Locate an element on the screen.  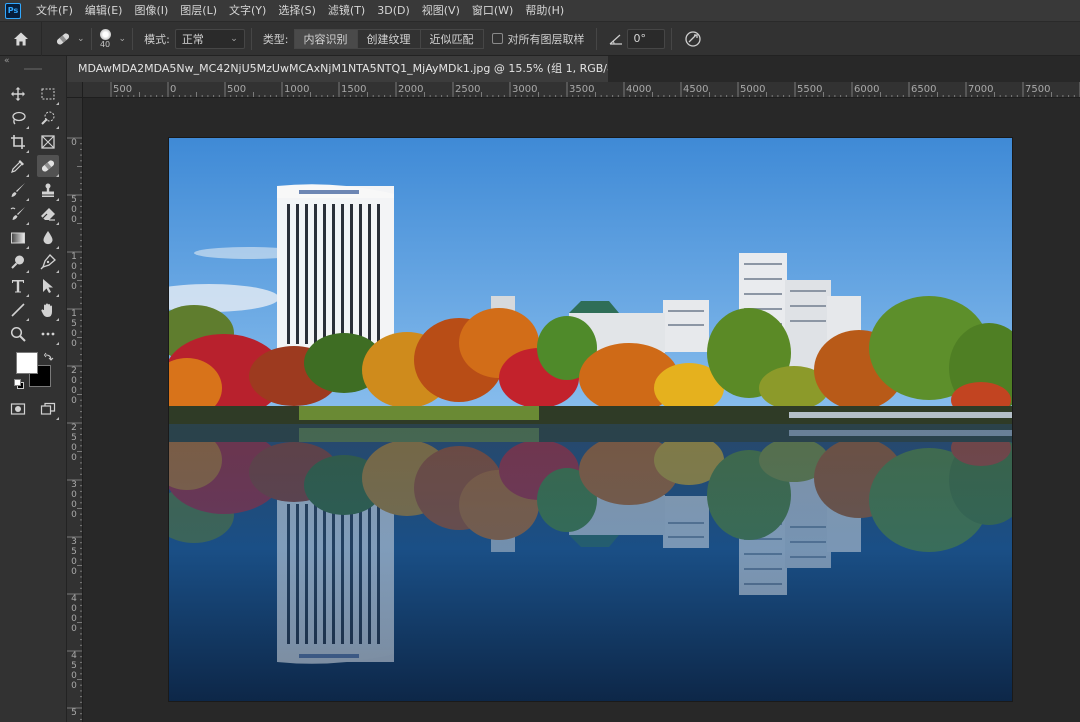
toolbar-grip is located at coordinates (33, 69).